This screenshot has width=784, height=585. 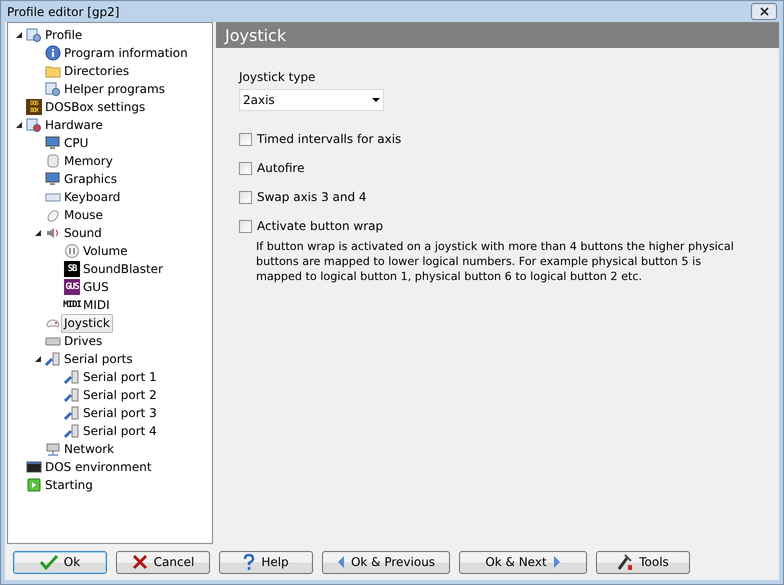 I want to click on joystick-type-dropdown: 2axis, so click(x=311, y=100).